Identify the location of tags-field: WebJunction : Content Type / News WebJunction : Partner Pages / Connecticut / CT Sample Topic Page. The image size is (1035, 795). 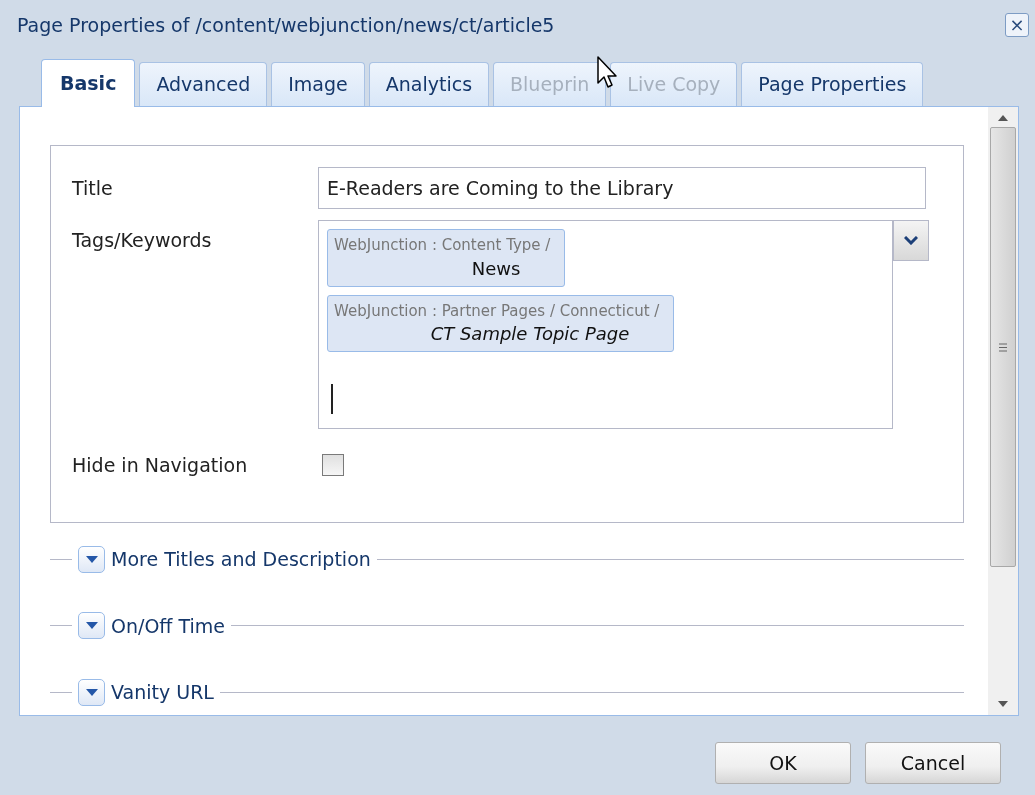
(605, 324).